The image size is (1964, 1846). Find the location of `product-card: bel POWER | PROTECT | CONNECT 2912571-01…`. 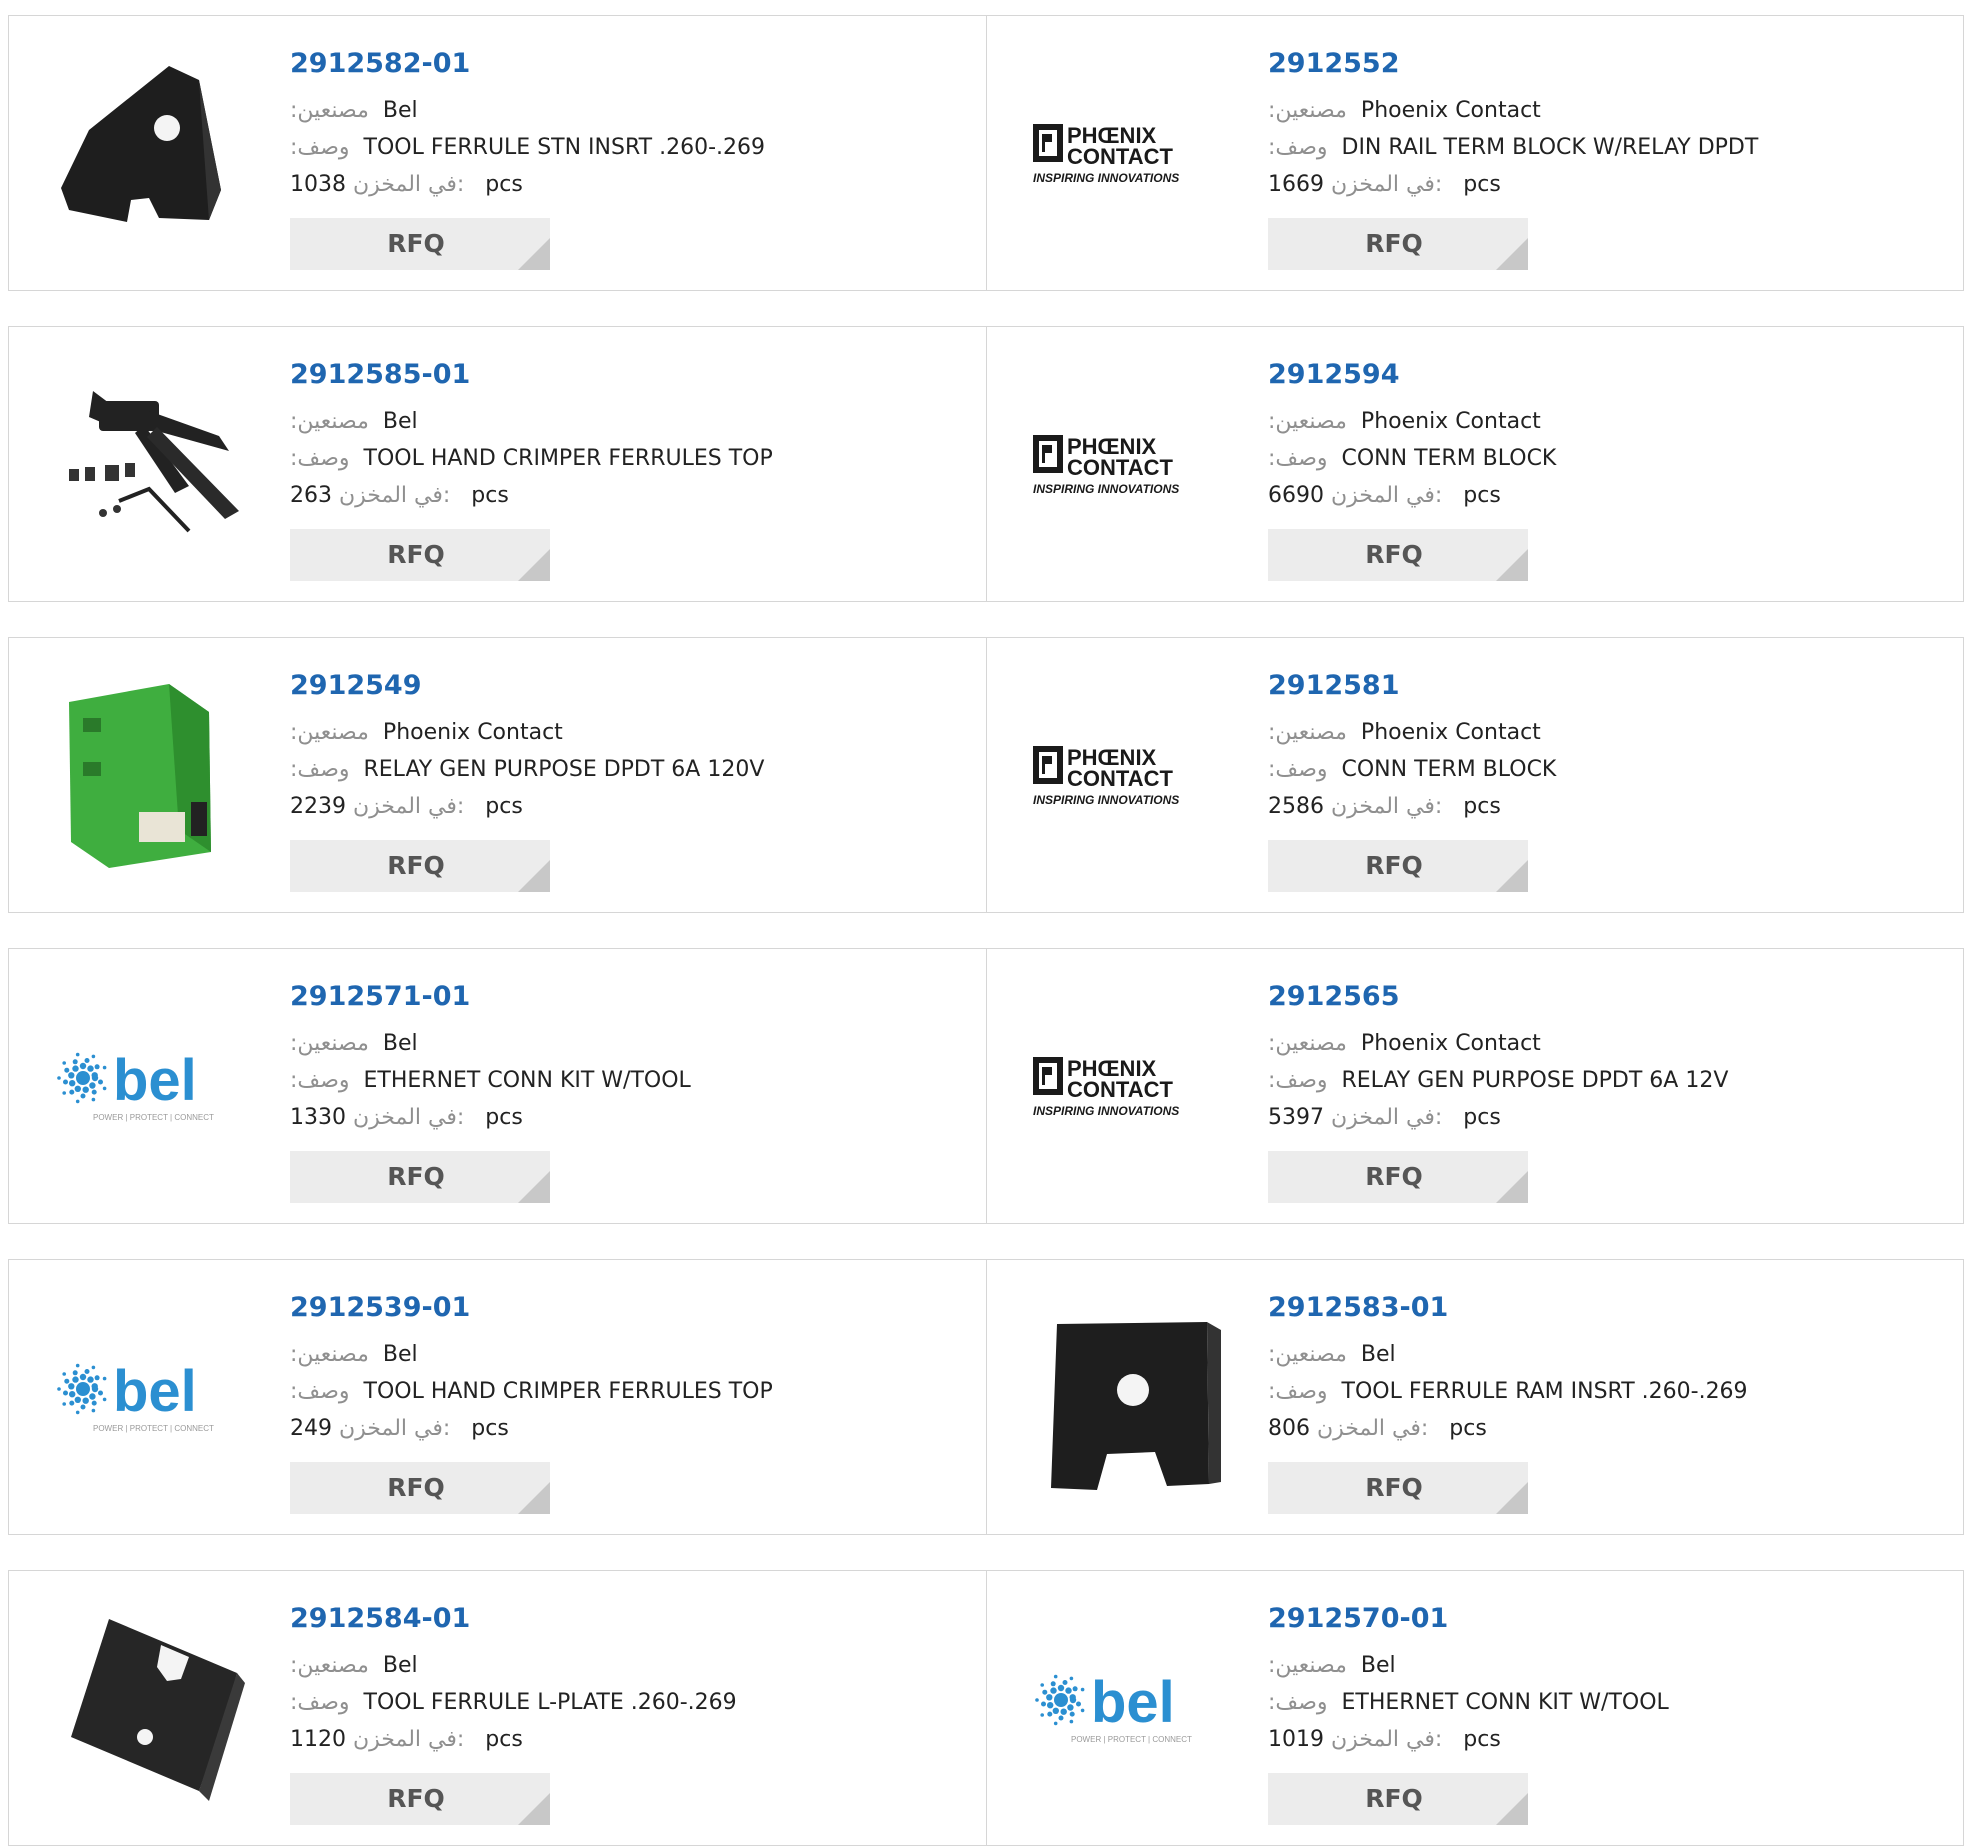

product-card: bel POWER | PROTECT | CONNECT 2912571-01… is located at coordinates (497, 1086).